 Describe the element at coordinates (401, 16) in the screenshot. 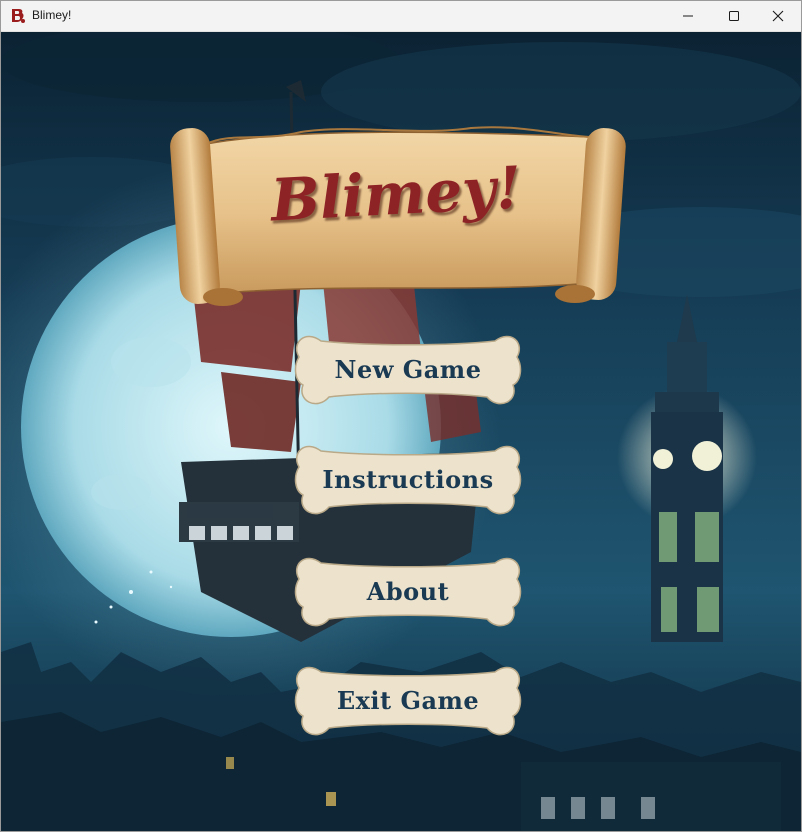

I see `title-bar: Blimey!` at that location.